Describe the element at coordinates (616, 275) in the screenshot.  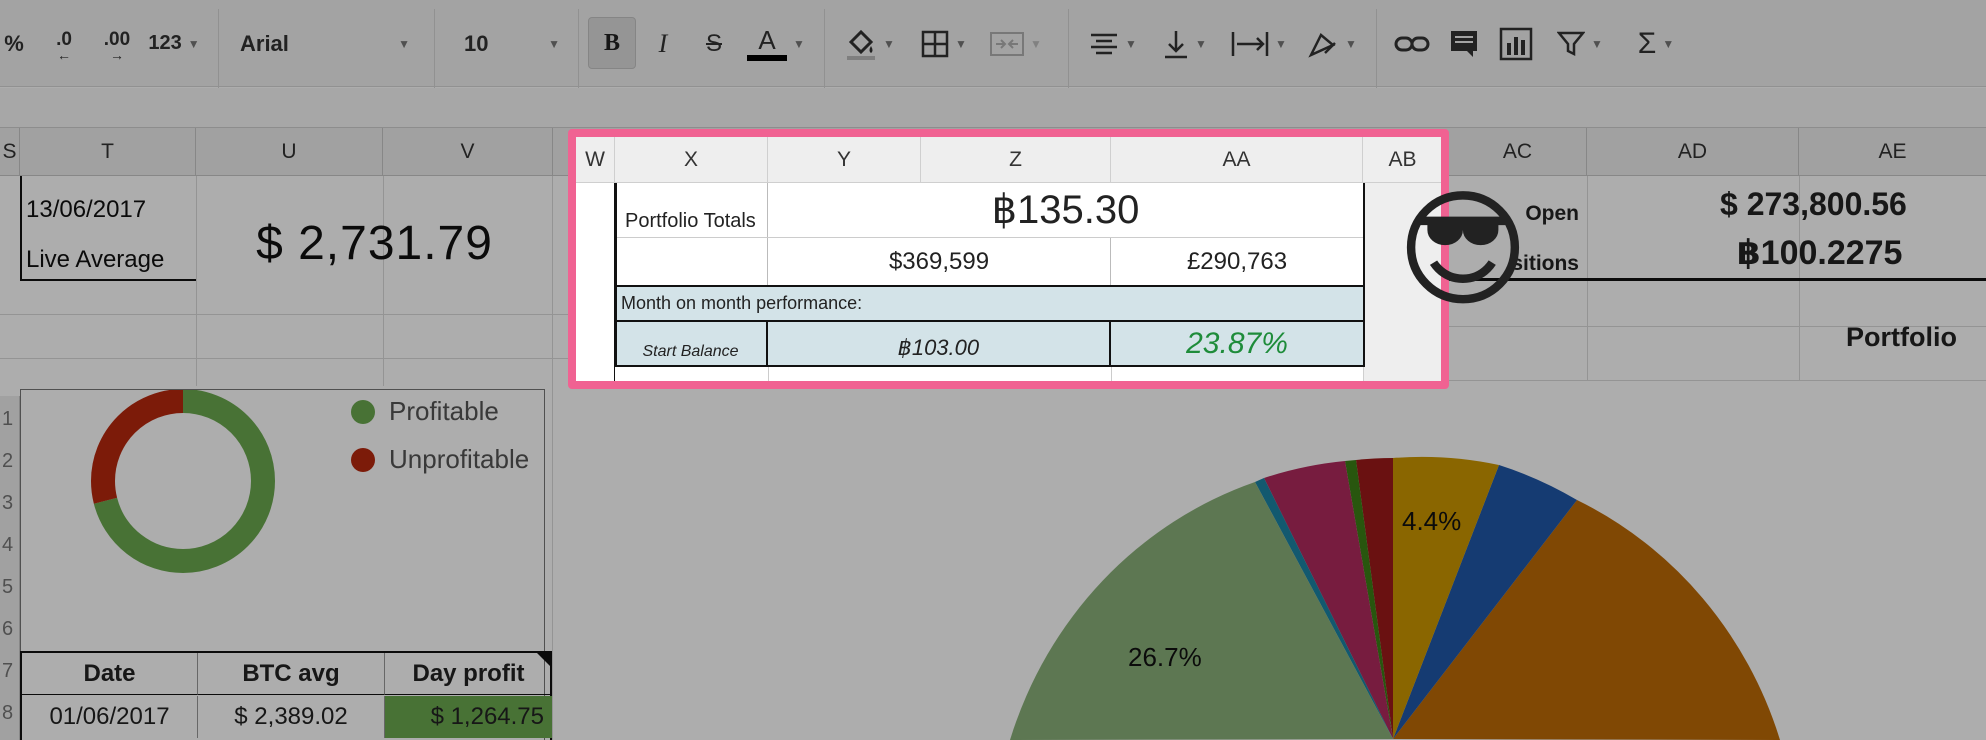
I see `table-left-border` at that location.